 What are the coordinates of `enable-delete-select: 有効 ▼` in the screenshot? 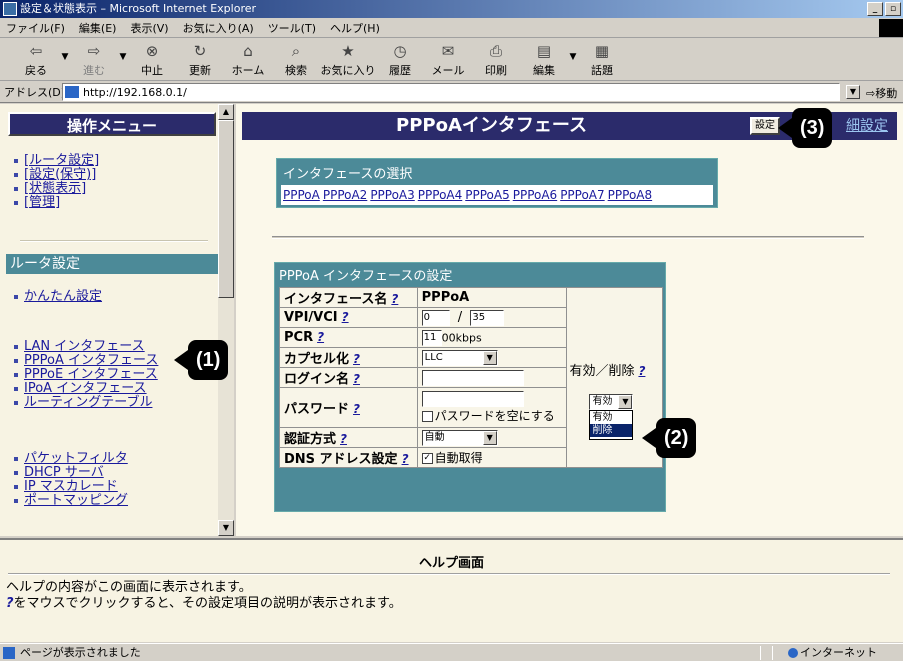 It's located at (611, 402).